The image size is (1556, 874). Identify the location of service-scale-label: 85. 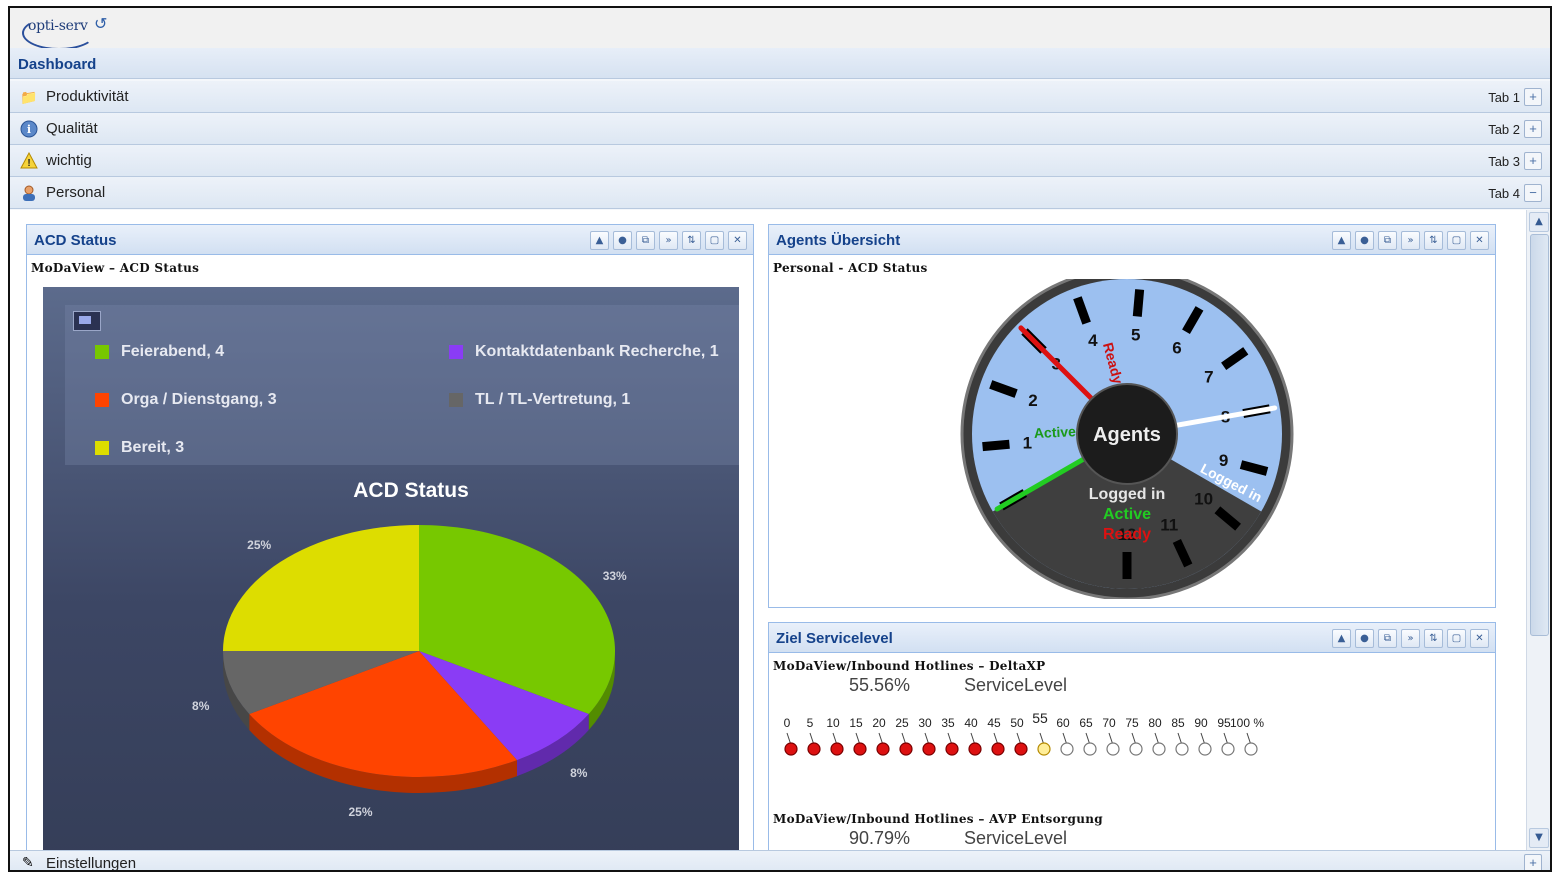
(1178, 723).